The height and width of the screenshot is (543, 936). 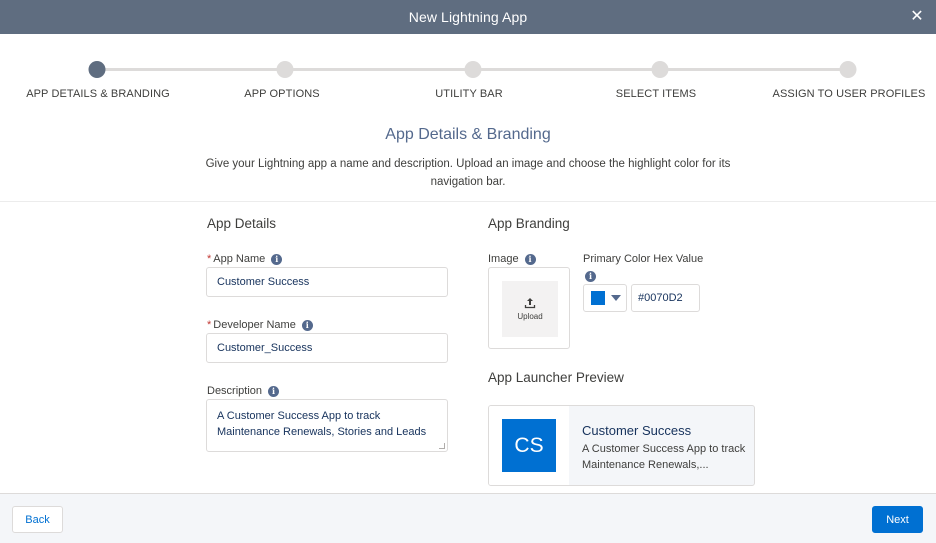 What do you see at coordinates (665, 298) in the screenshot?
I see `hex-color-input: #0070D2` at bounding box center [665, 298].